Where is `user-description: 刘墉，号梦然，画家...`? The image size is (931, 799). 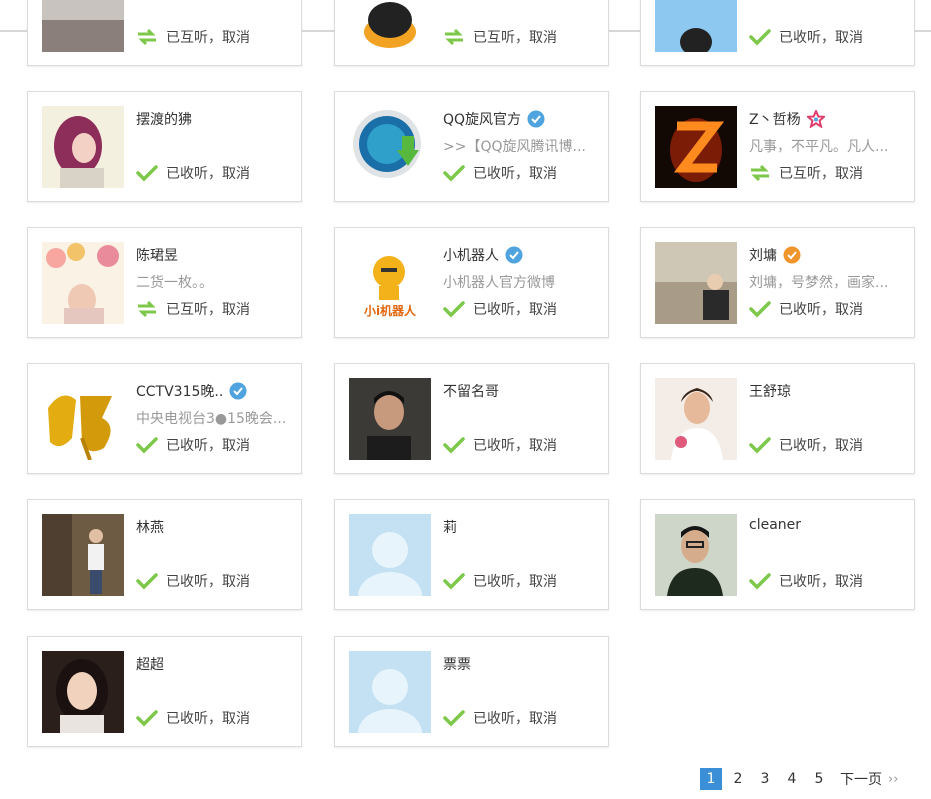
user-description: 刘墉，号梦然，画家... is located at coordinates (819, 283).